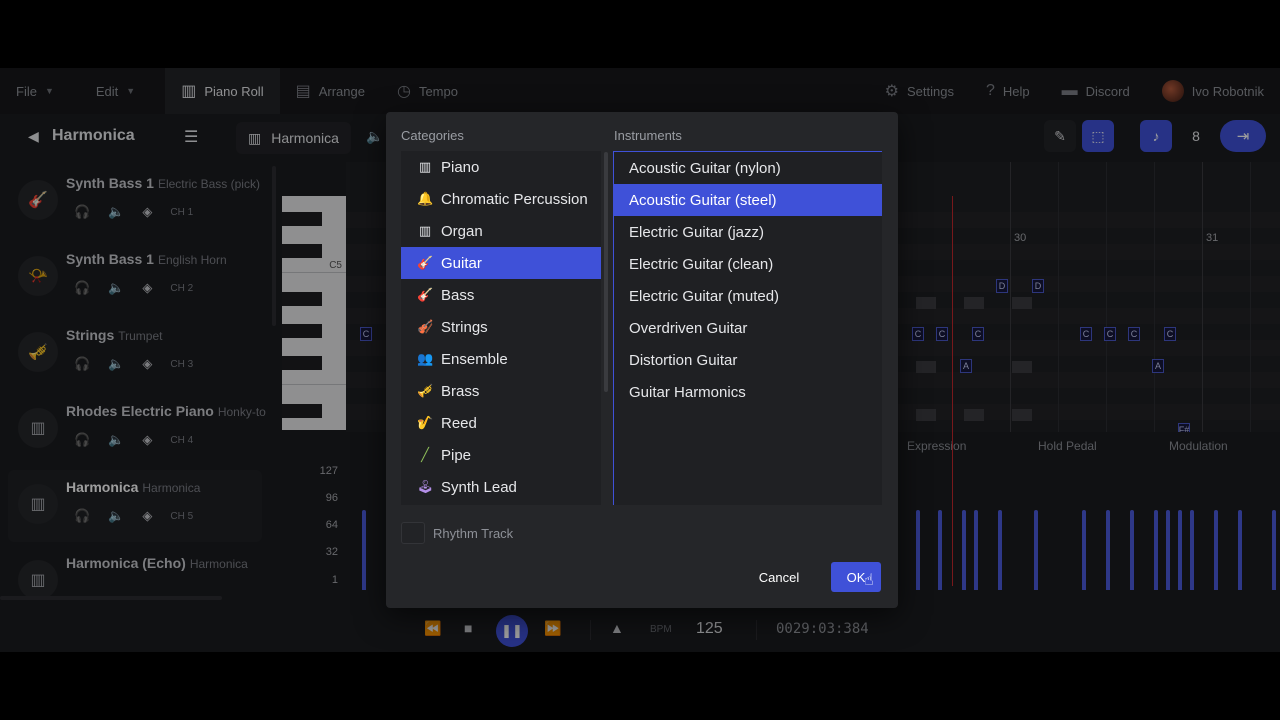 This screenshot has height=720, width=1280. What do you see at coordinates (748, 264) in the screenshot?
I see `instrument-item: Electric Guitar (clean)` at bounding box center [748, 264].